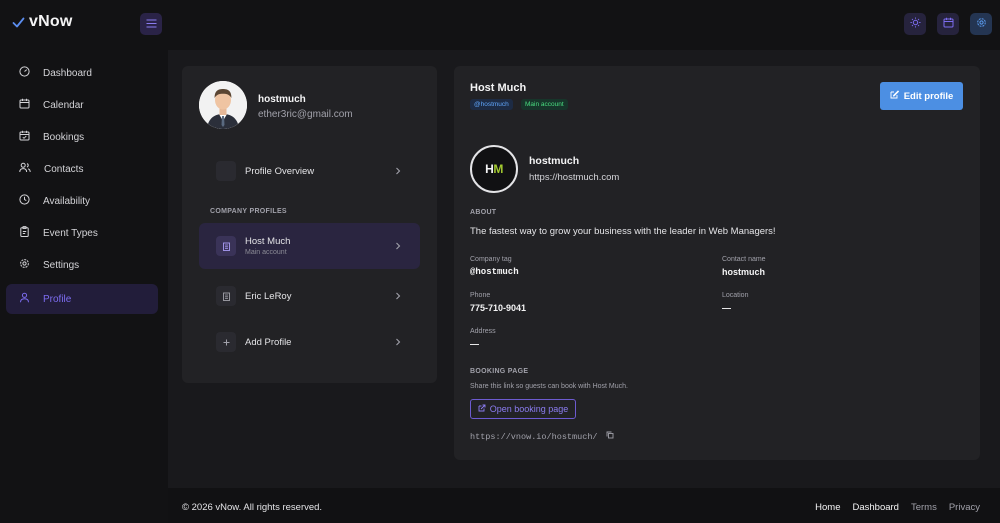 The width and height of the screenshot is (1000, 523). I want to click on sidebar-item-label: Event Types, so click(70, 233).